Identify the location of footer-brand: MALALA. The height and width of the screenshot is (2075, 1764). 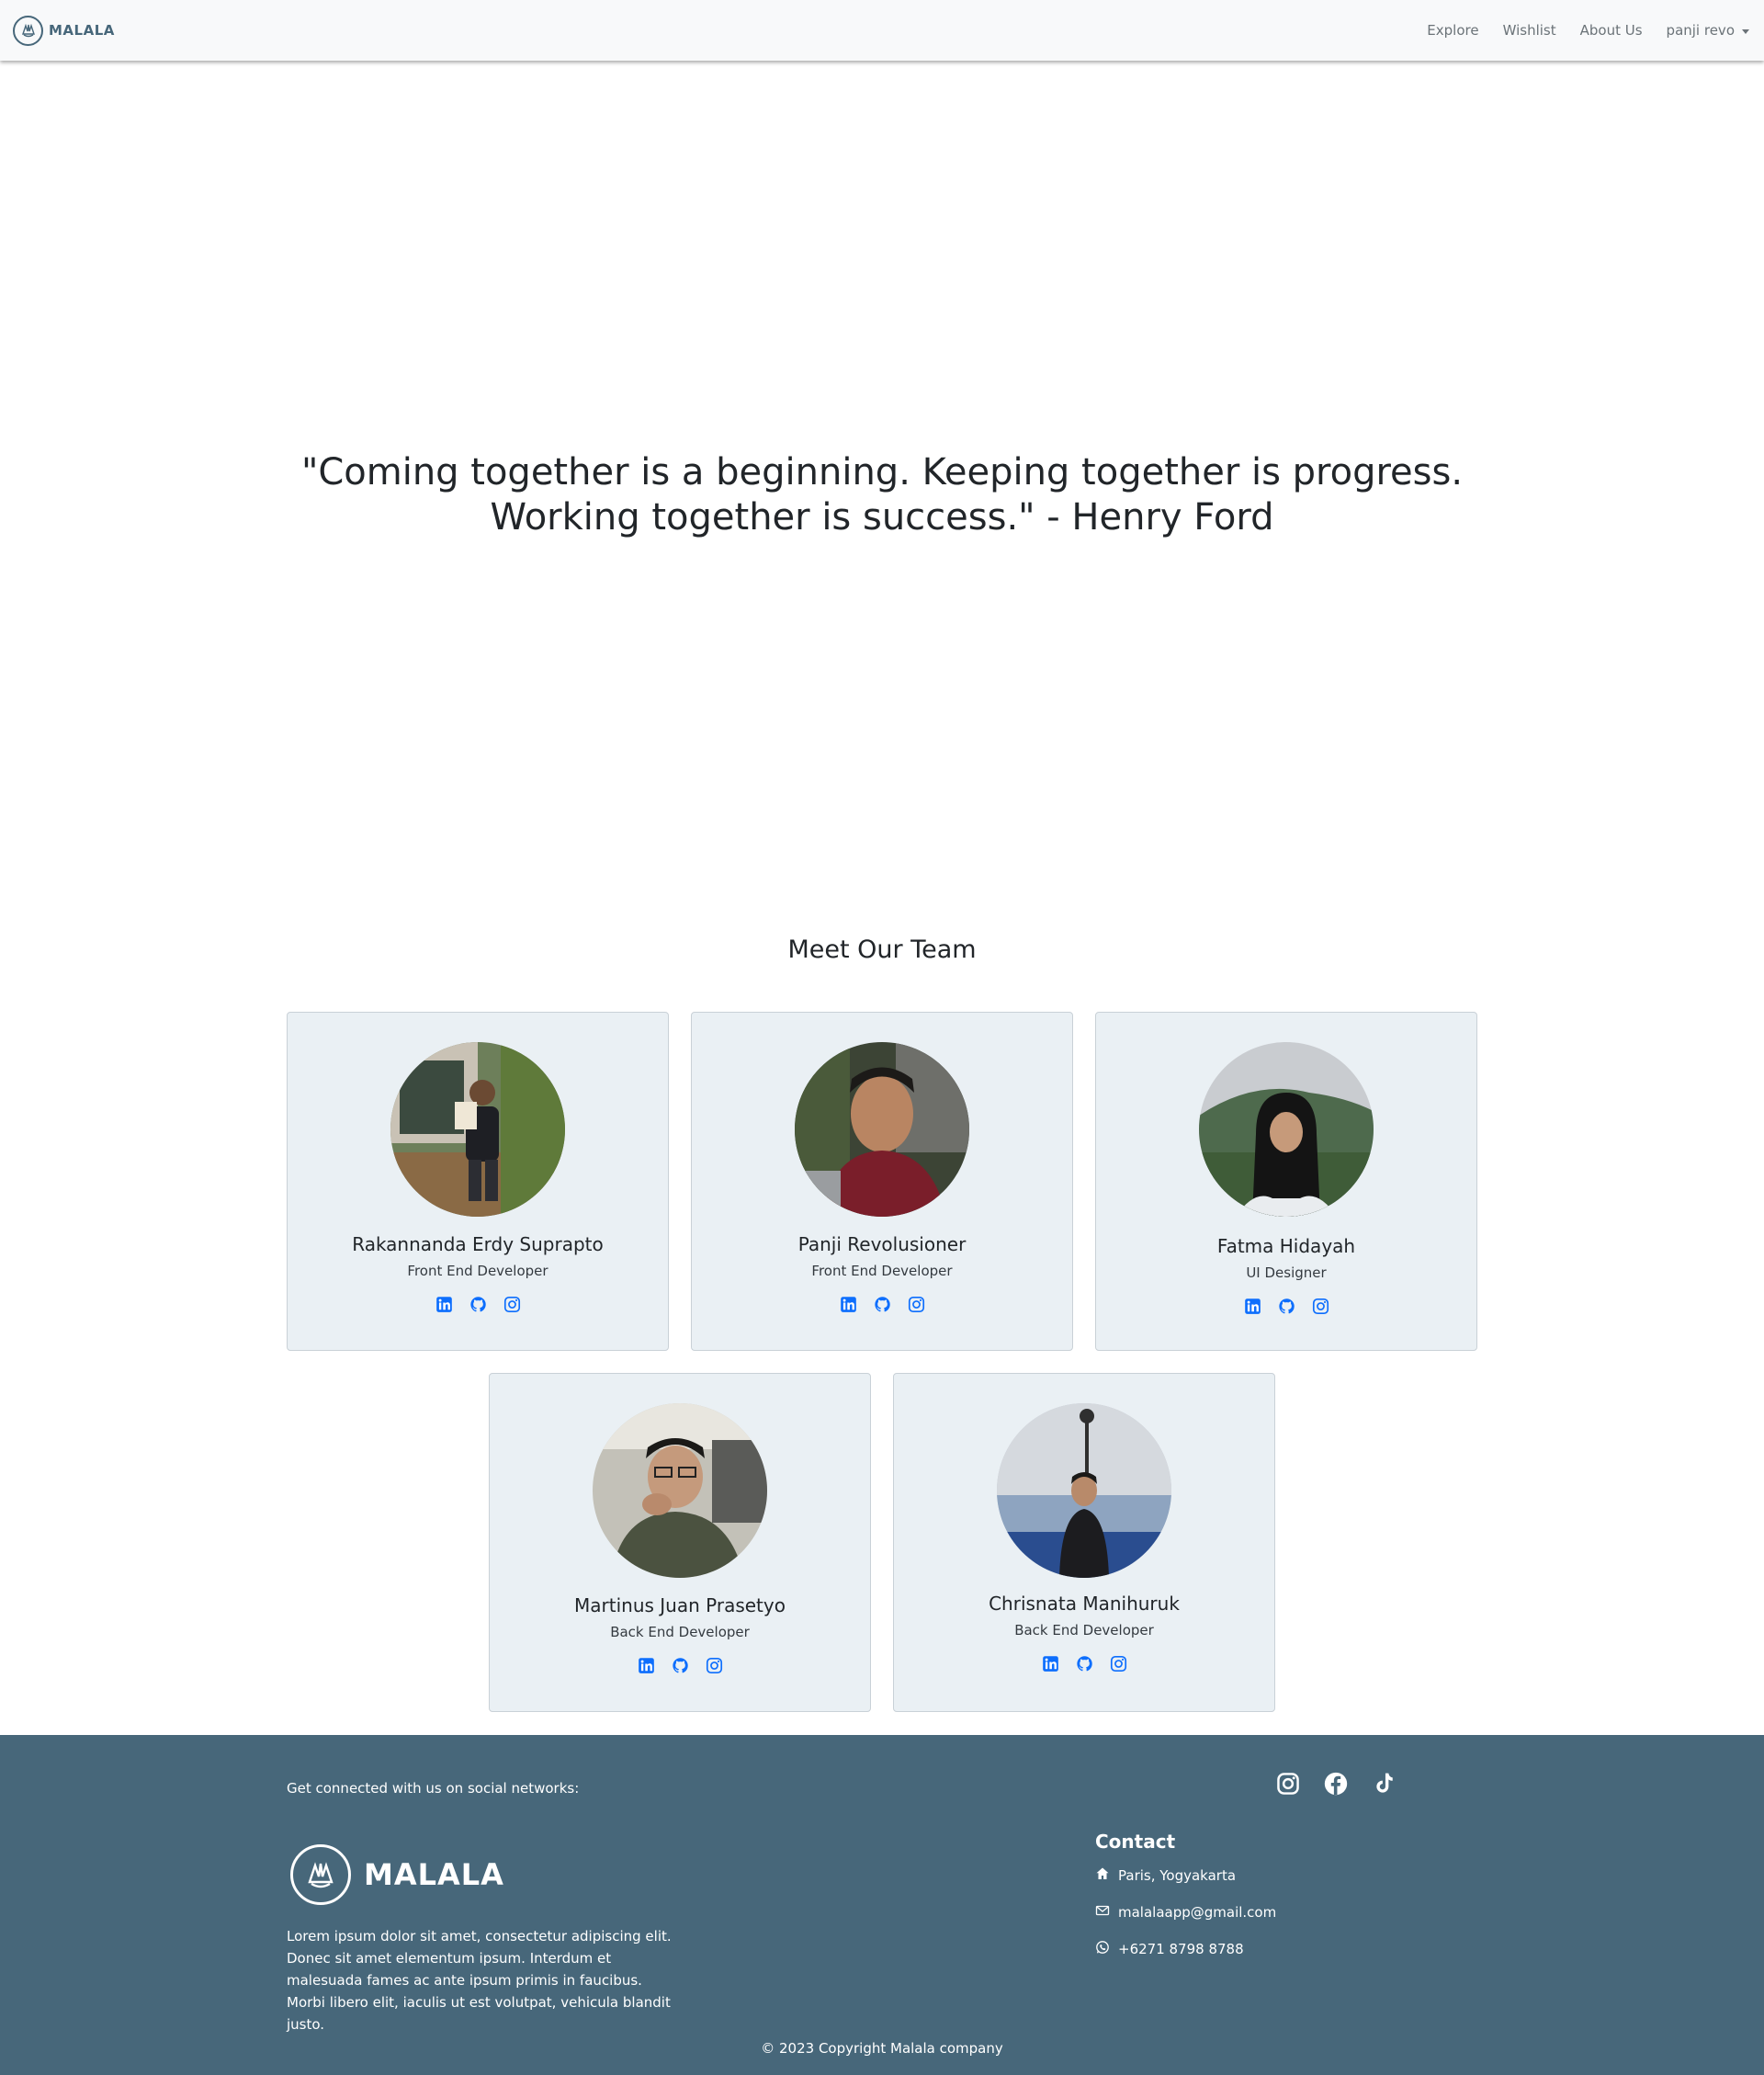
(397, 1874).